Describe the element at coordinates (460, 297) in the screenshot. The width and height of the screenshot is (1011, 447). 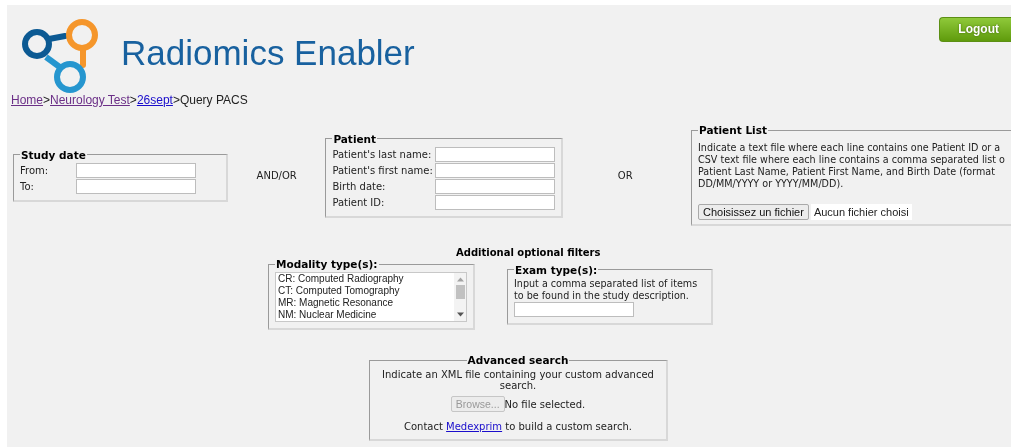
I see `scrollbar` at that location.